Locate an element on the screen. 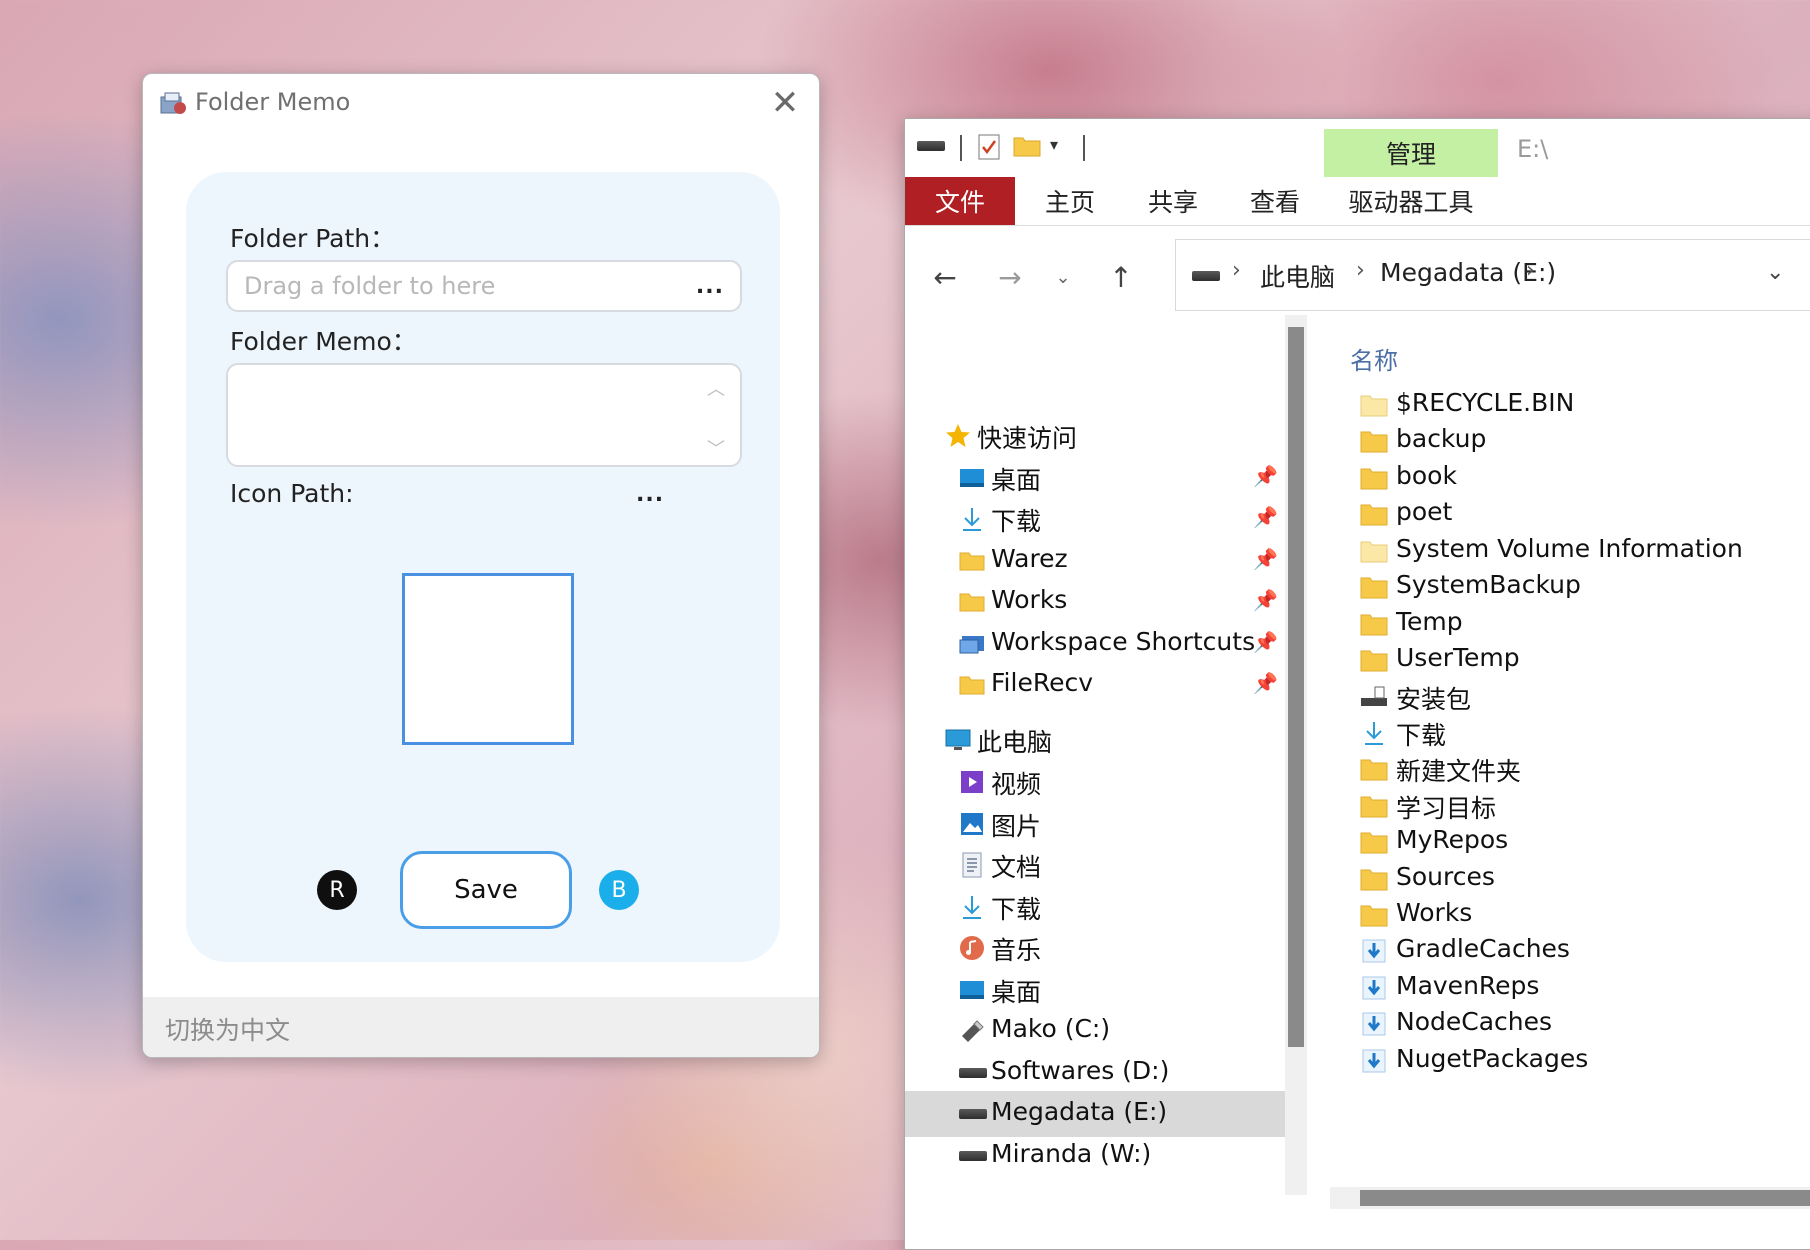 This screenshot has height=1250, width=1810. title-bar: Folder Memo ✕ is located at coordinates (481, 103).